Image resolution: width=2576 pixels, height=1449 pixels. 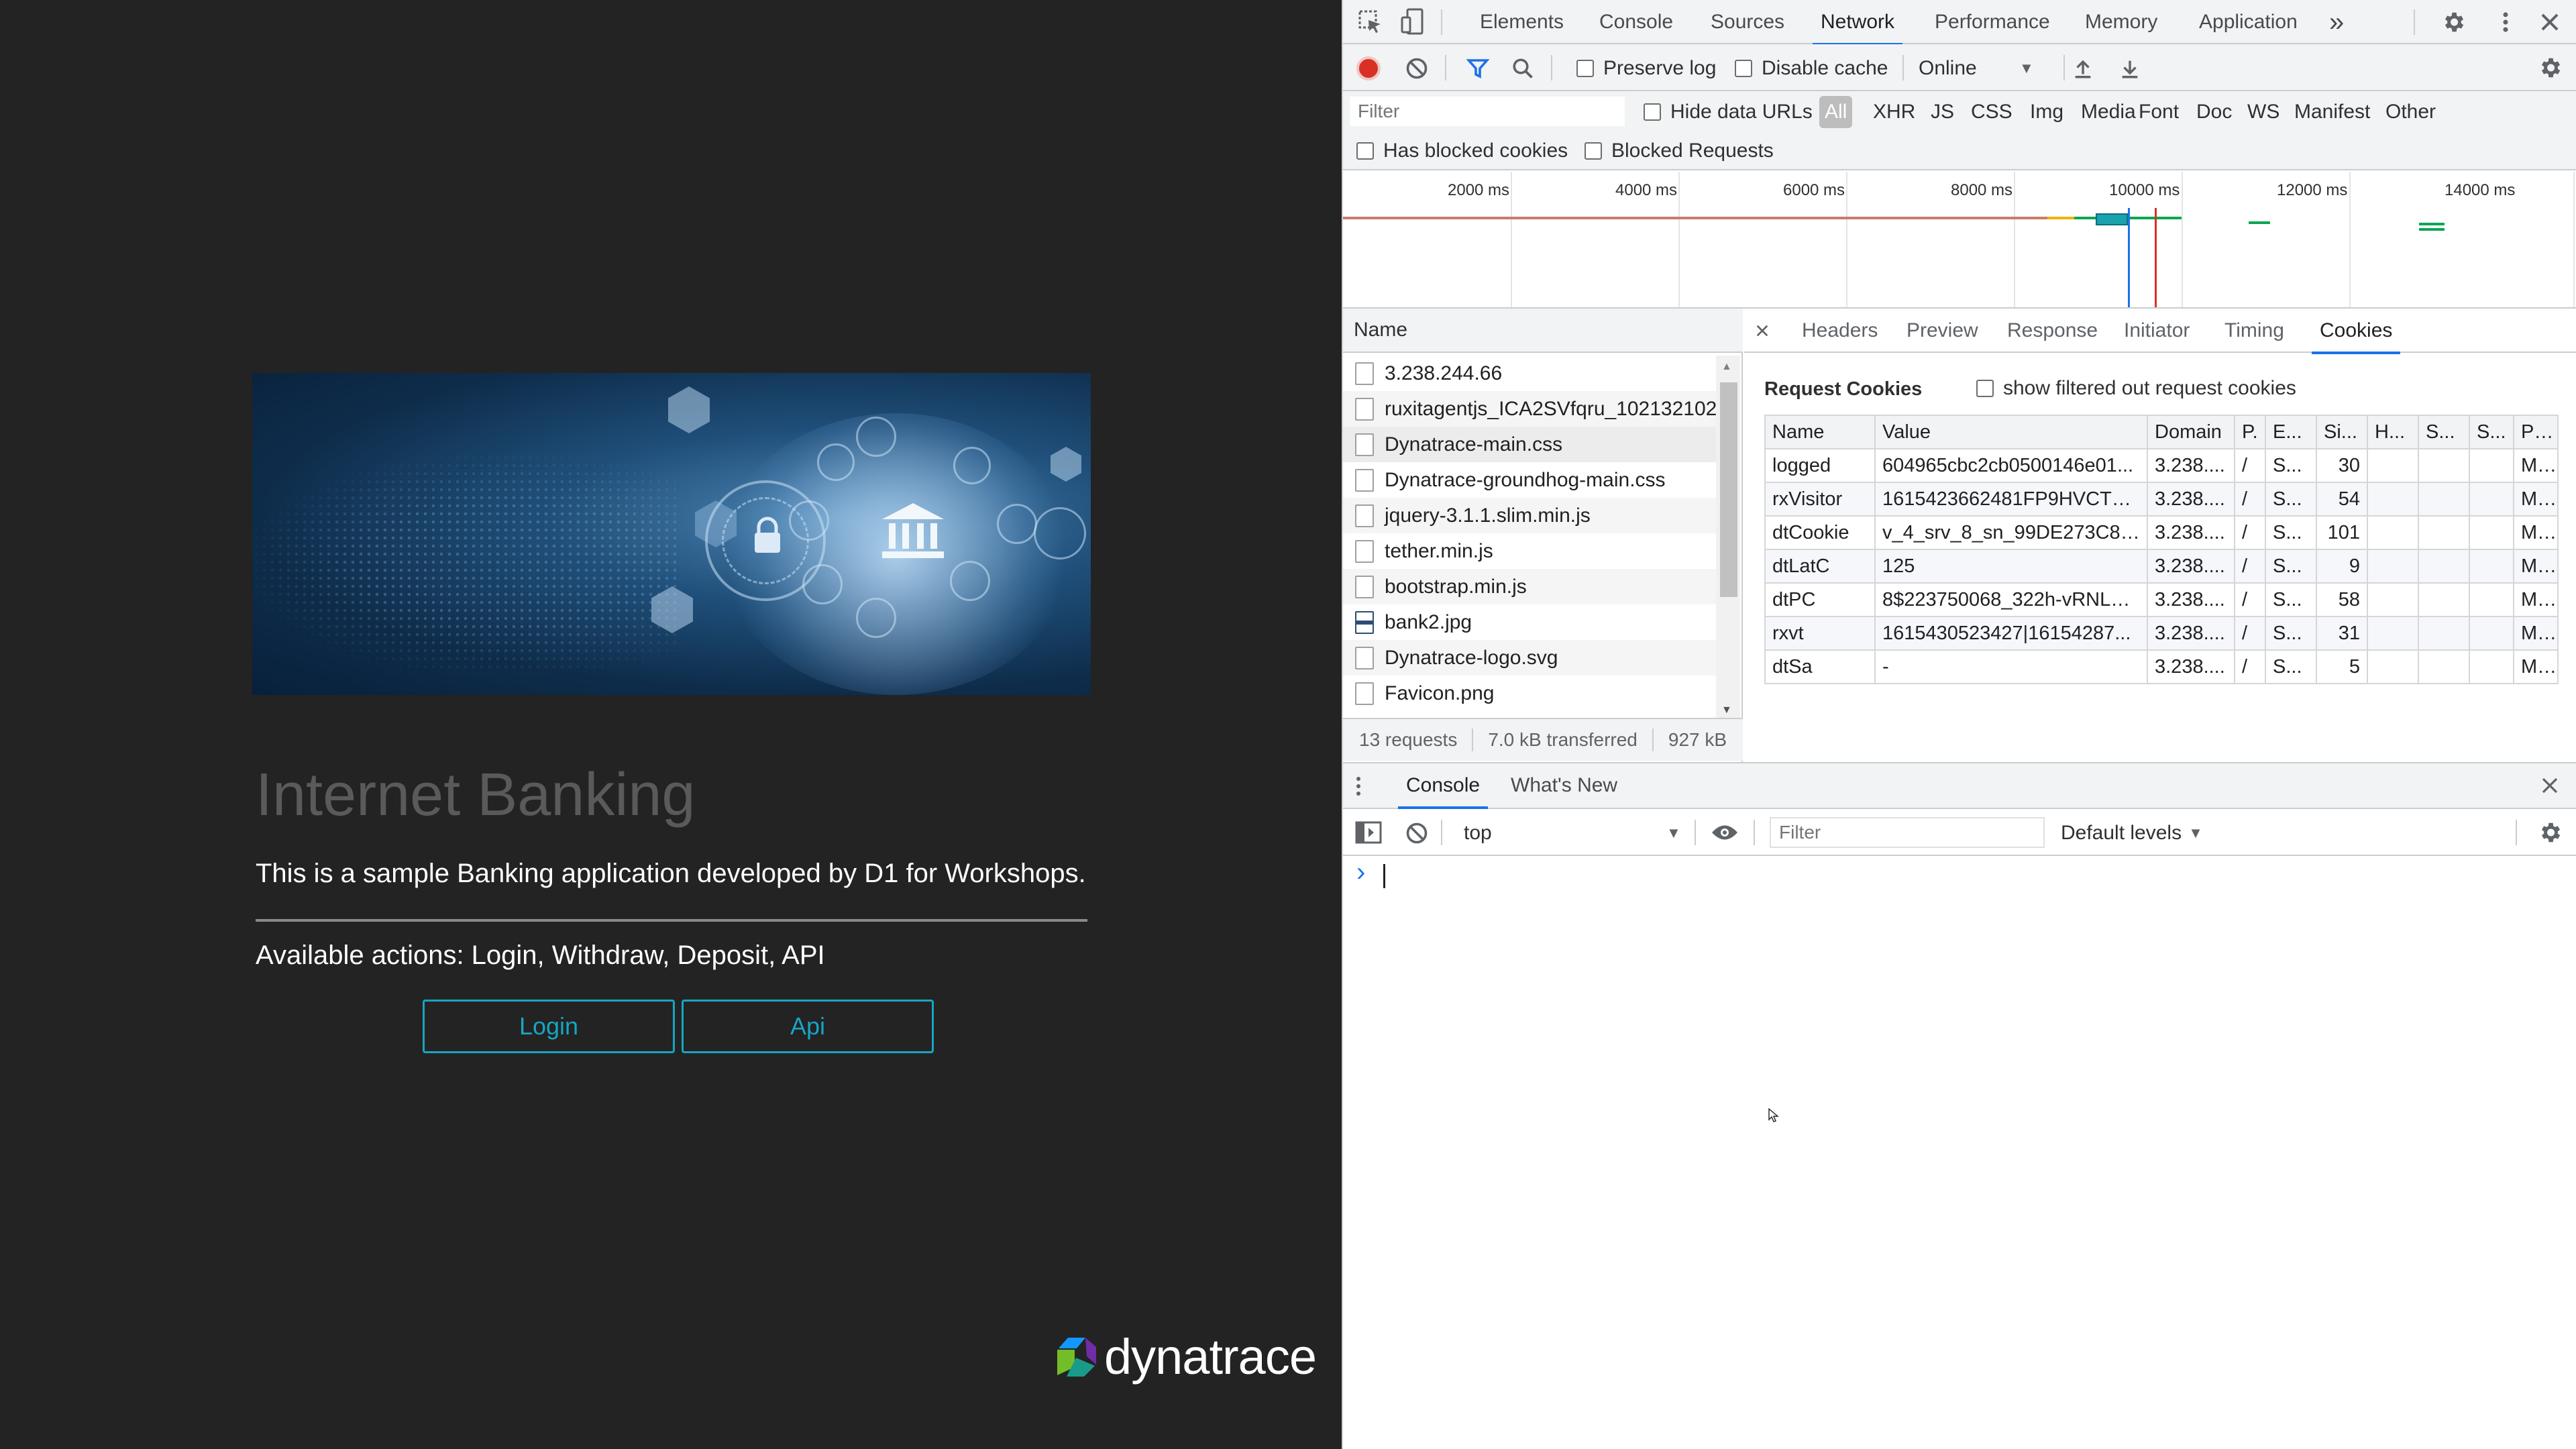 What do you see at coordinates (2159, 112) in the screenshot?
I see `filter-type-font: Font` at bounding box center [2159, 112].